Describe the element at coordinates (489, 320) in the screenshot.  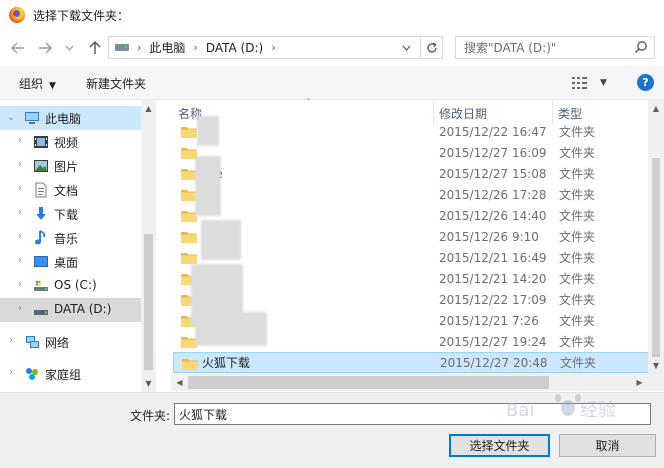
I see `file-date: 2015/12/21 7:26` at that location.